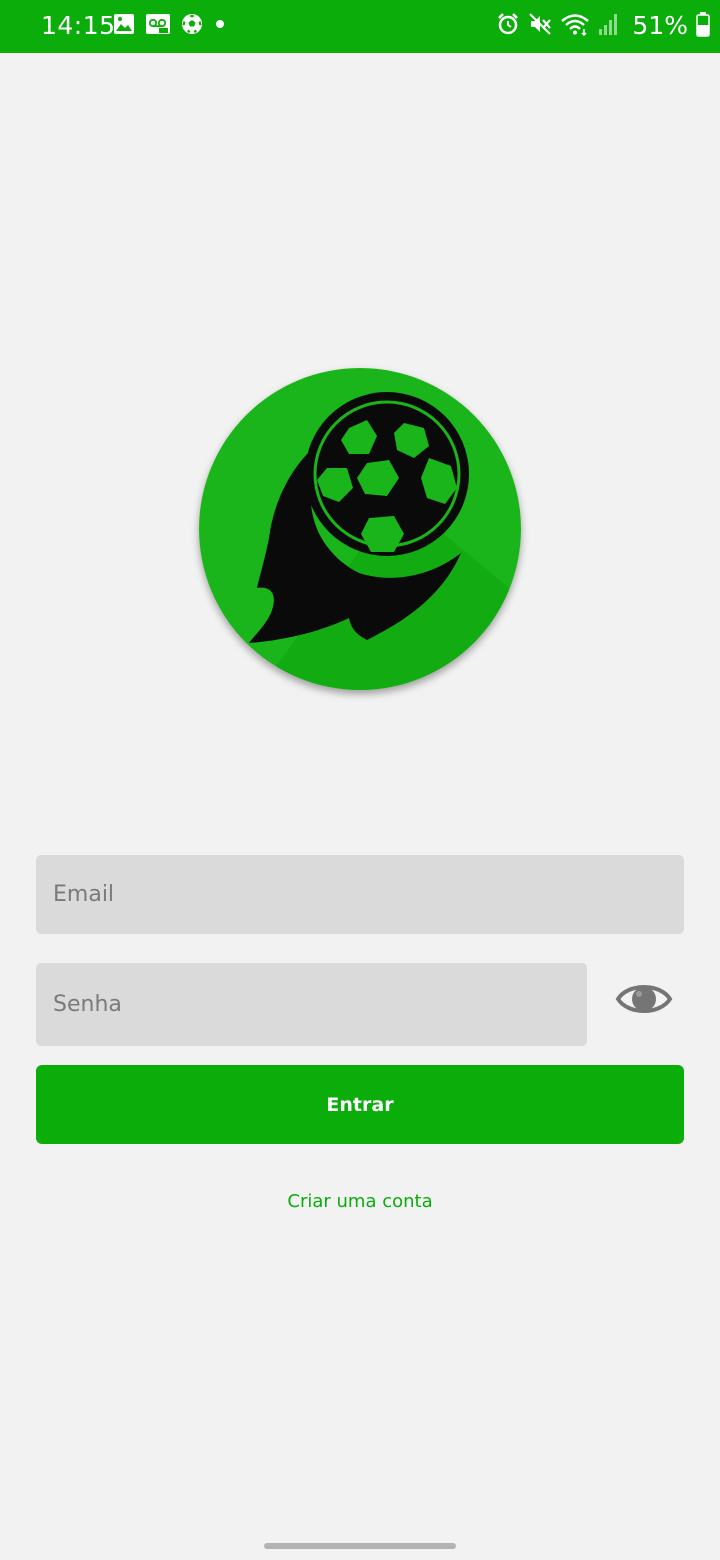 The image size is (720, 1560). What do you see at coordinates (660, 25) in the screenshot?
I see `battery-level: 51%` at bounding box center [660, 25].